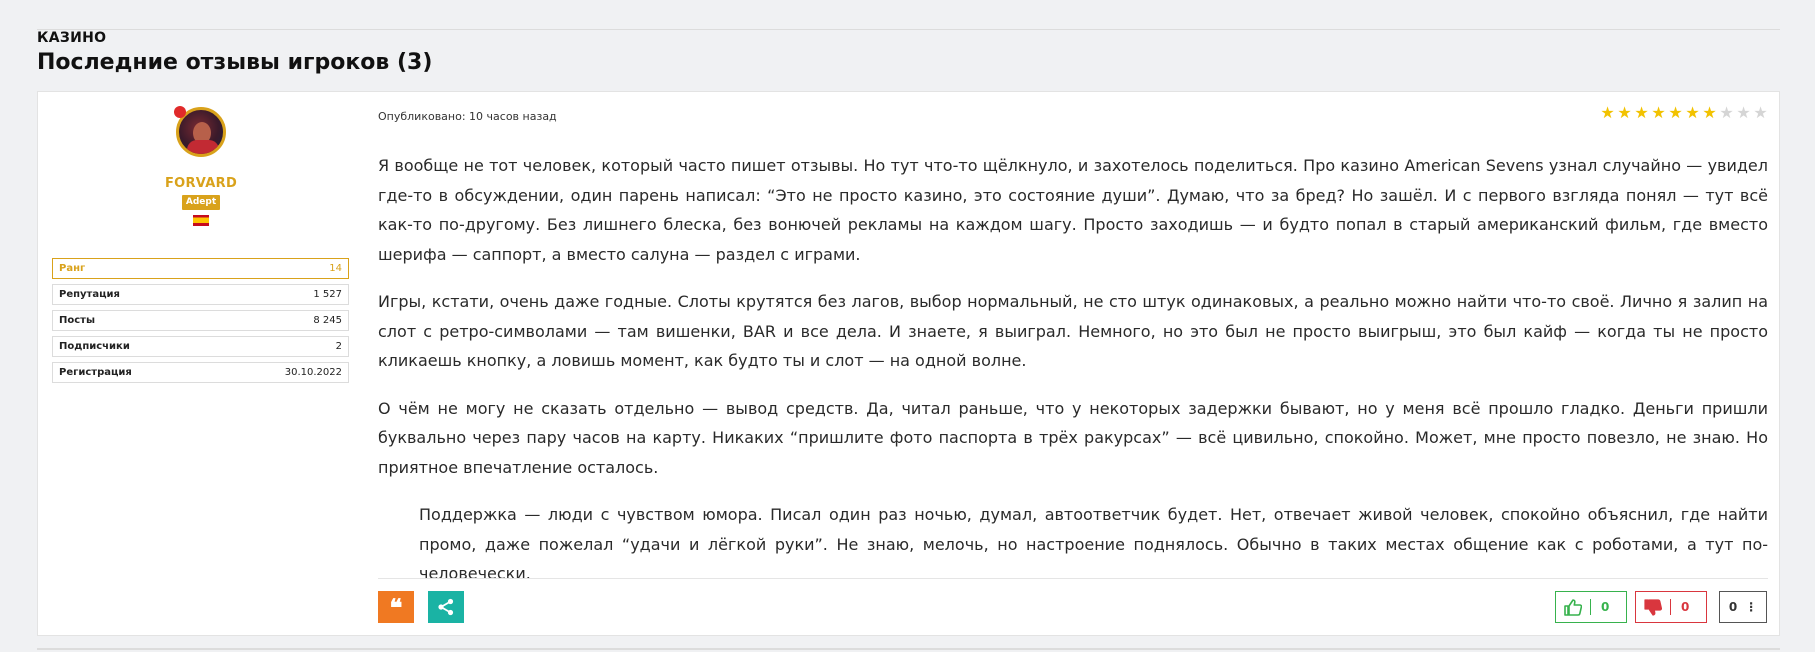 The image size is (1815, 652). Describe the element at coordinates (327, 294) in the screenshot. I see `stat-value: 1 527` at that location.